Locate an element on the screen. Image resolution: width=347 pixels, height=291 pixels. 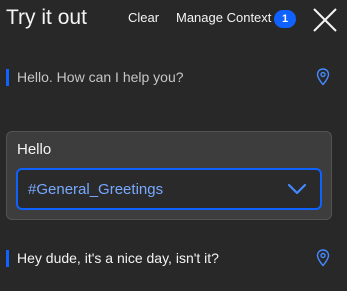
user-message: Hey dude, it's a nice day, isn't it? is located at coordinates (173, 259).